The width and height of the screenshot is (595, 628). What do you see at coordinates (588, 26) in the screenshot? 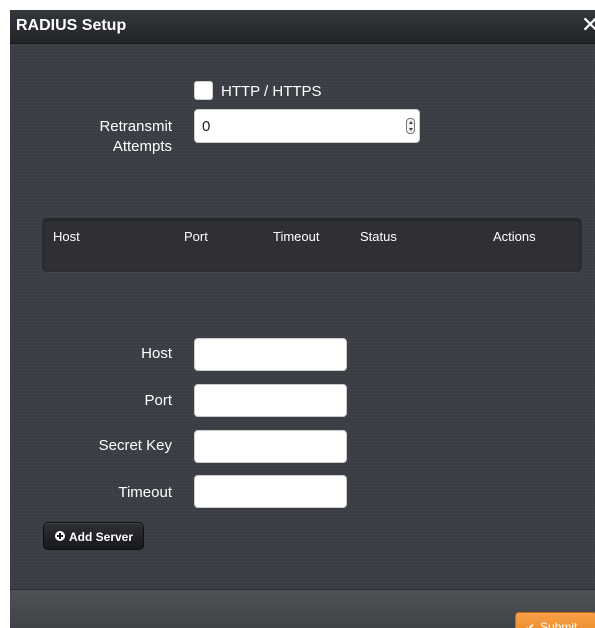
I see `close-icon: ✕` at bounding box center [588, 26].